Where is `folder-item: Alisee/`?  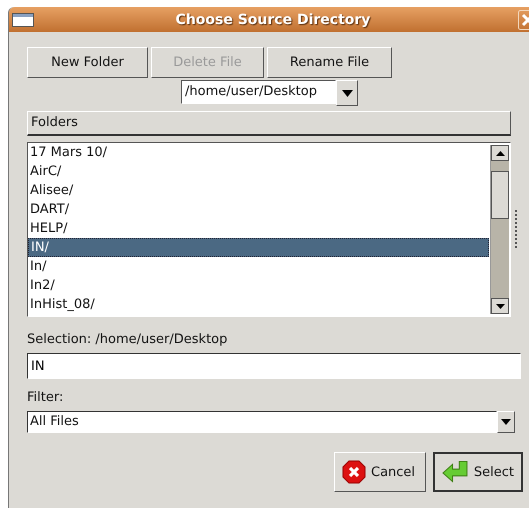 folder-item: Alisee/ is located at coordinates (258, 190).